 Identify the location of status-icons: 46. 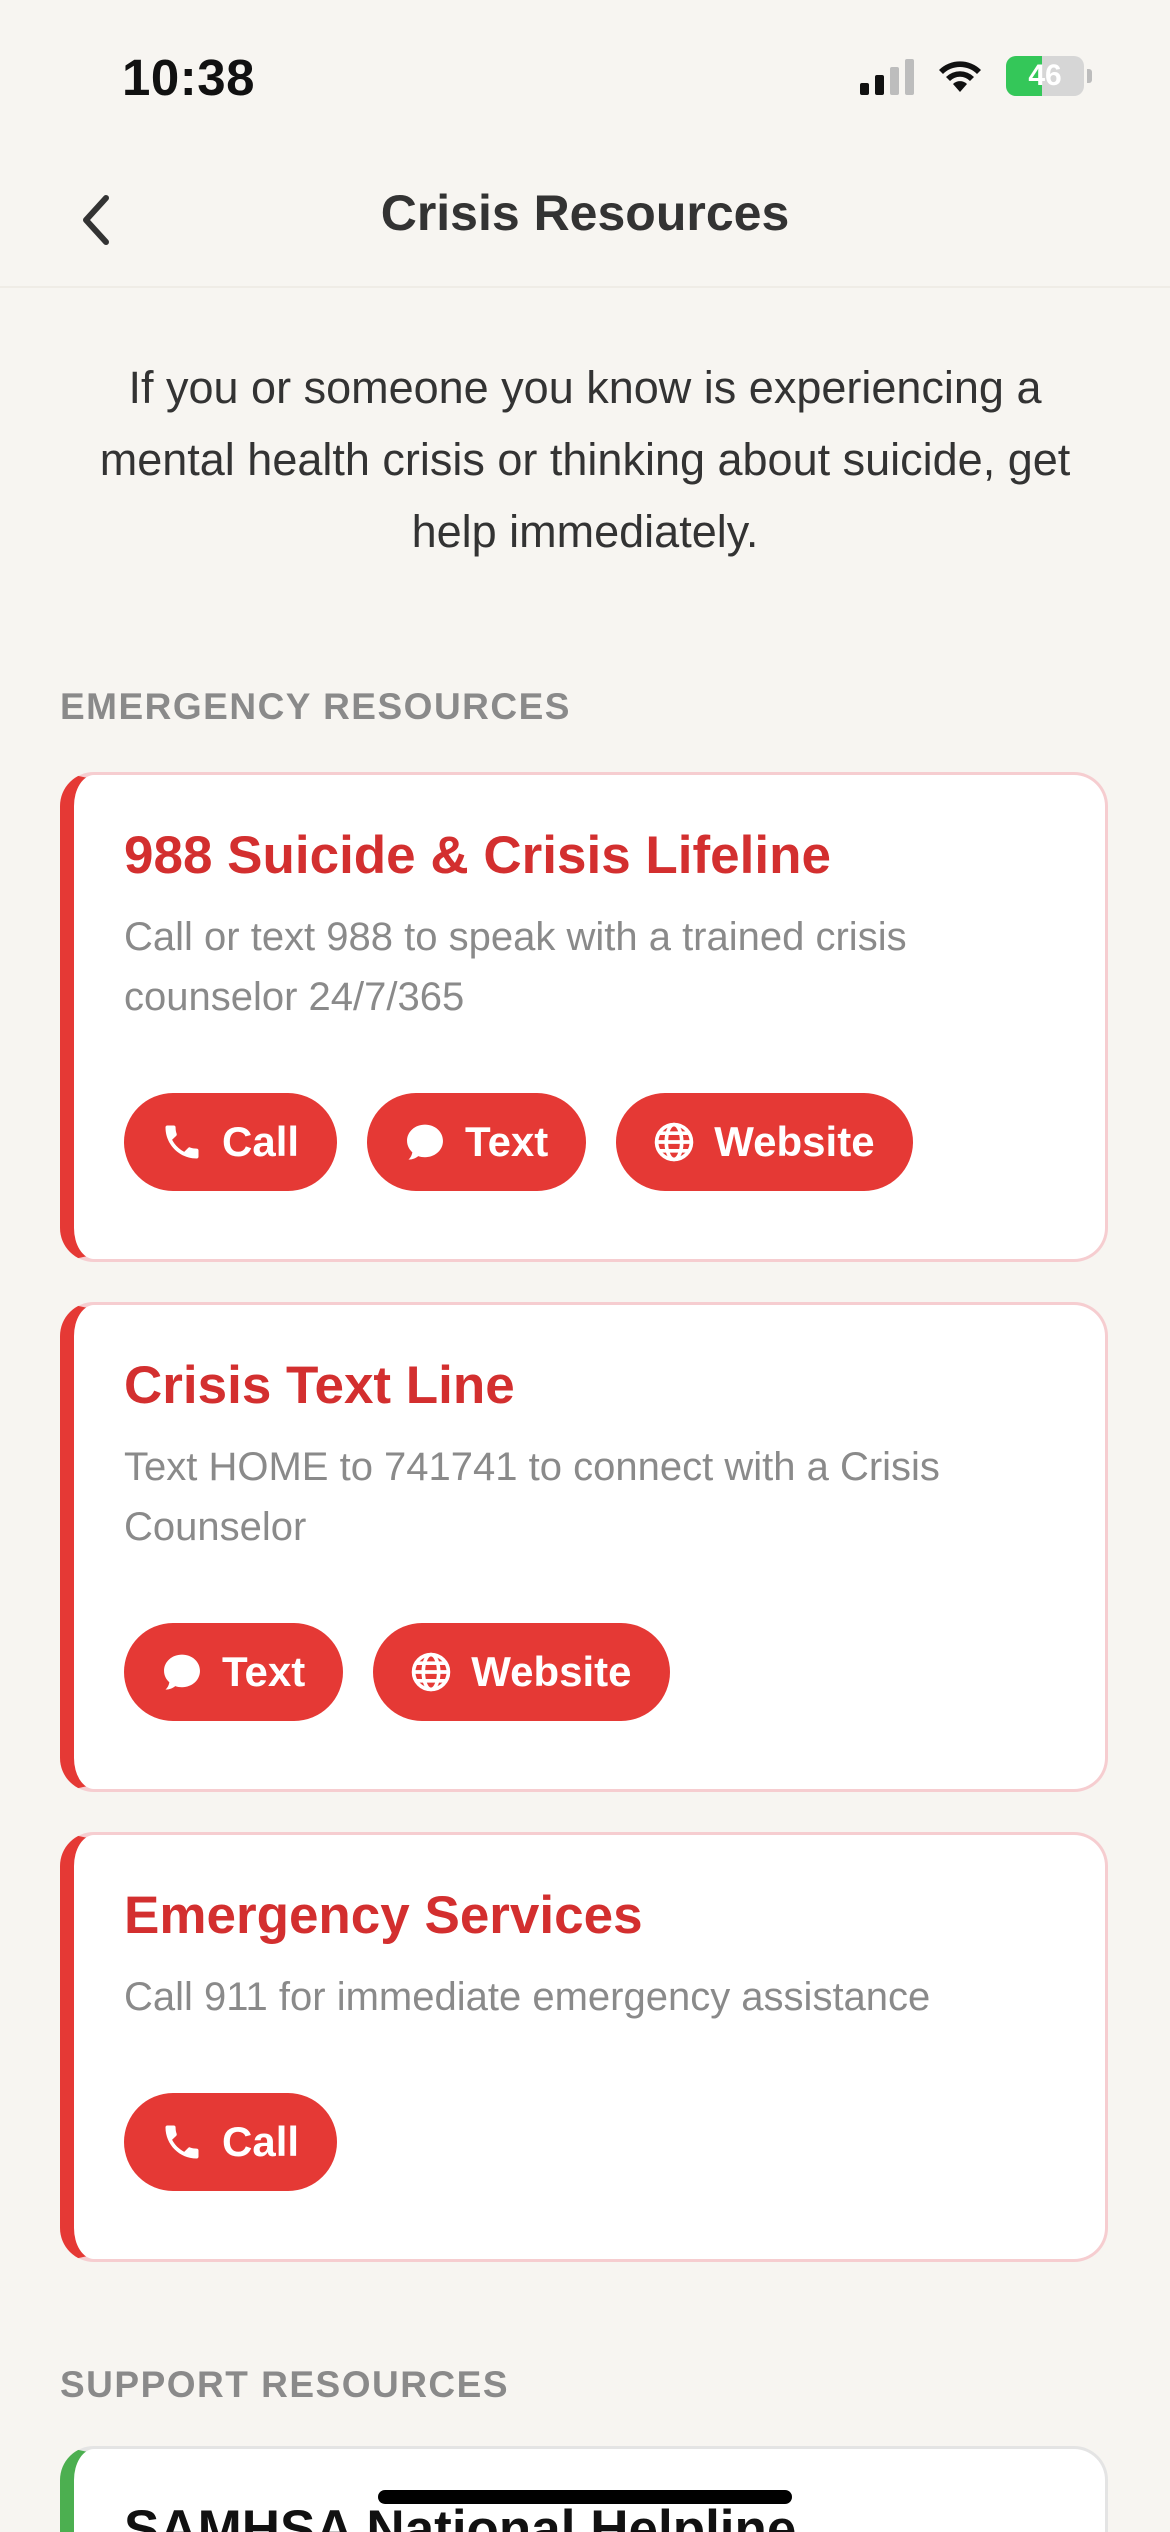
(976, 76).